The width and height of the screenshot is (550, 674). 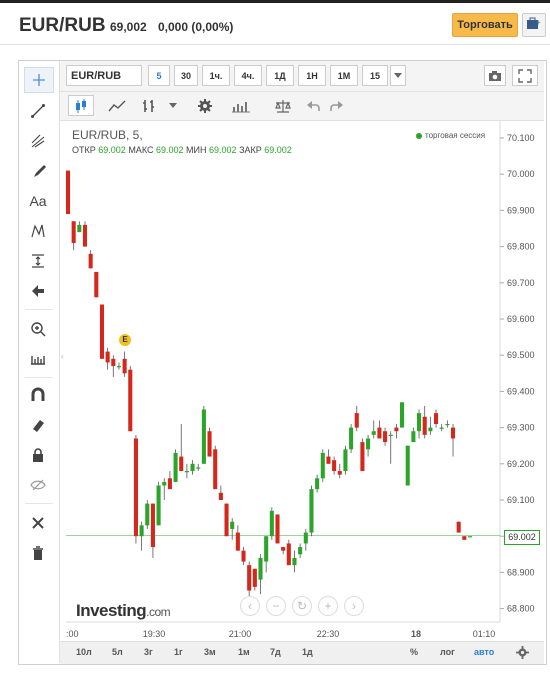 I want to click on y-tick-label: 69.900, so click(x=521, y=210).